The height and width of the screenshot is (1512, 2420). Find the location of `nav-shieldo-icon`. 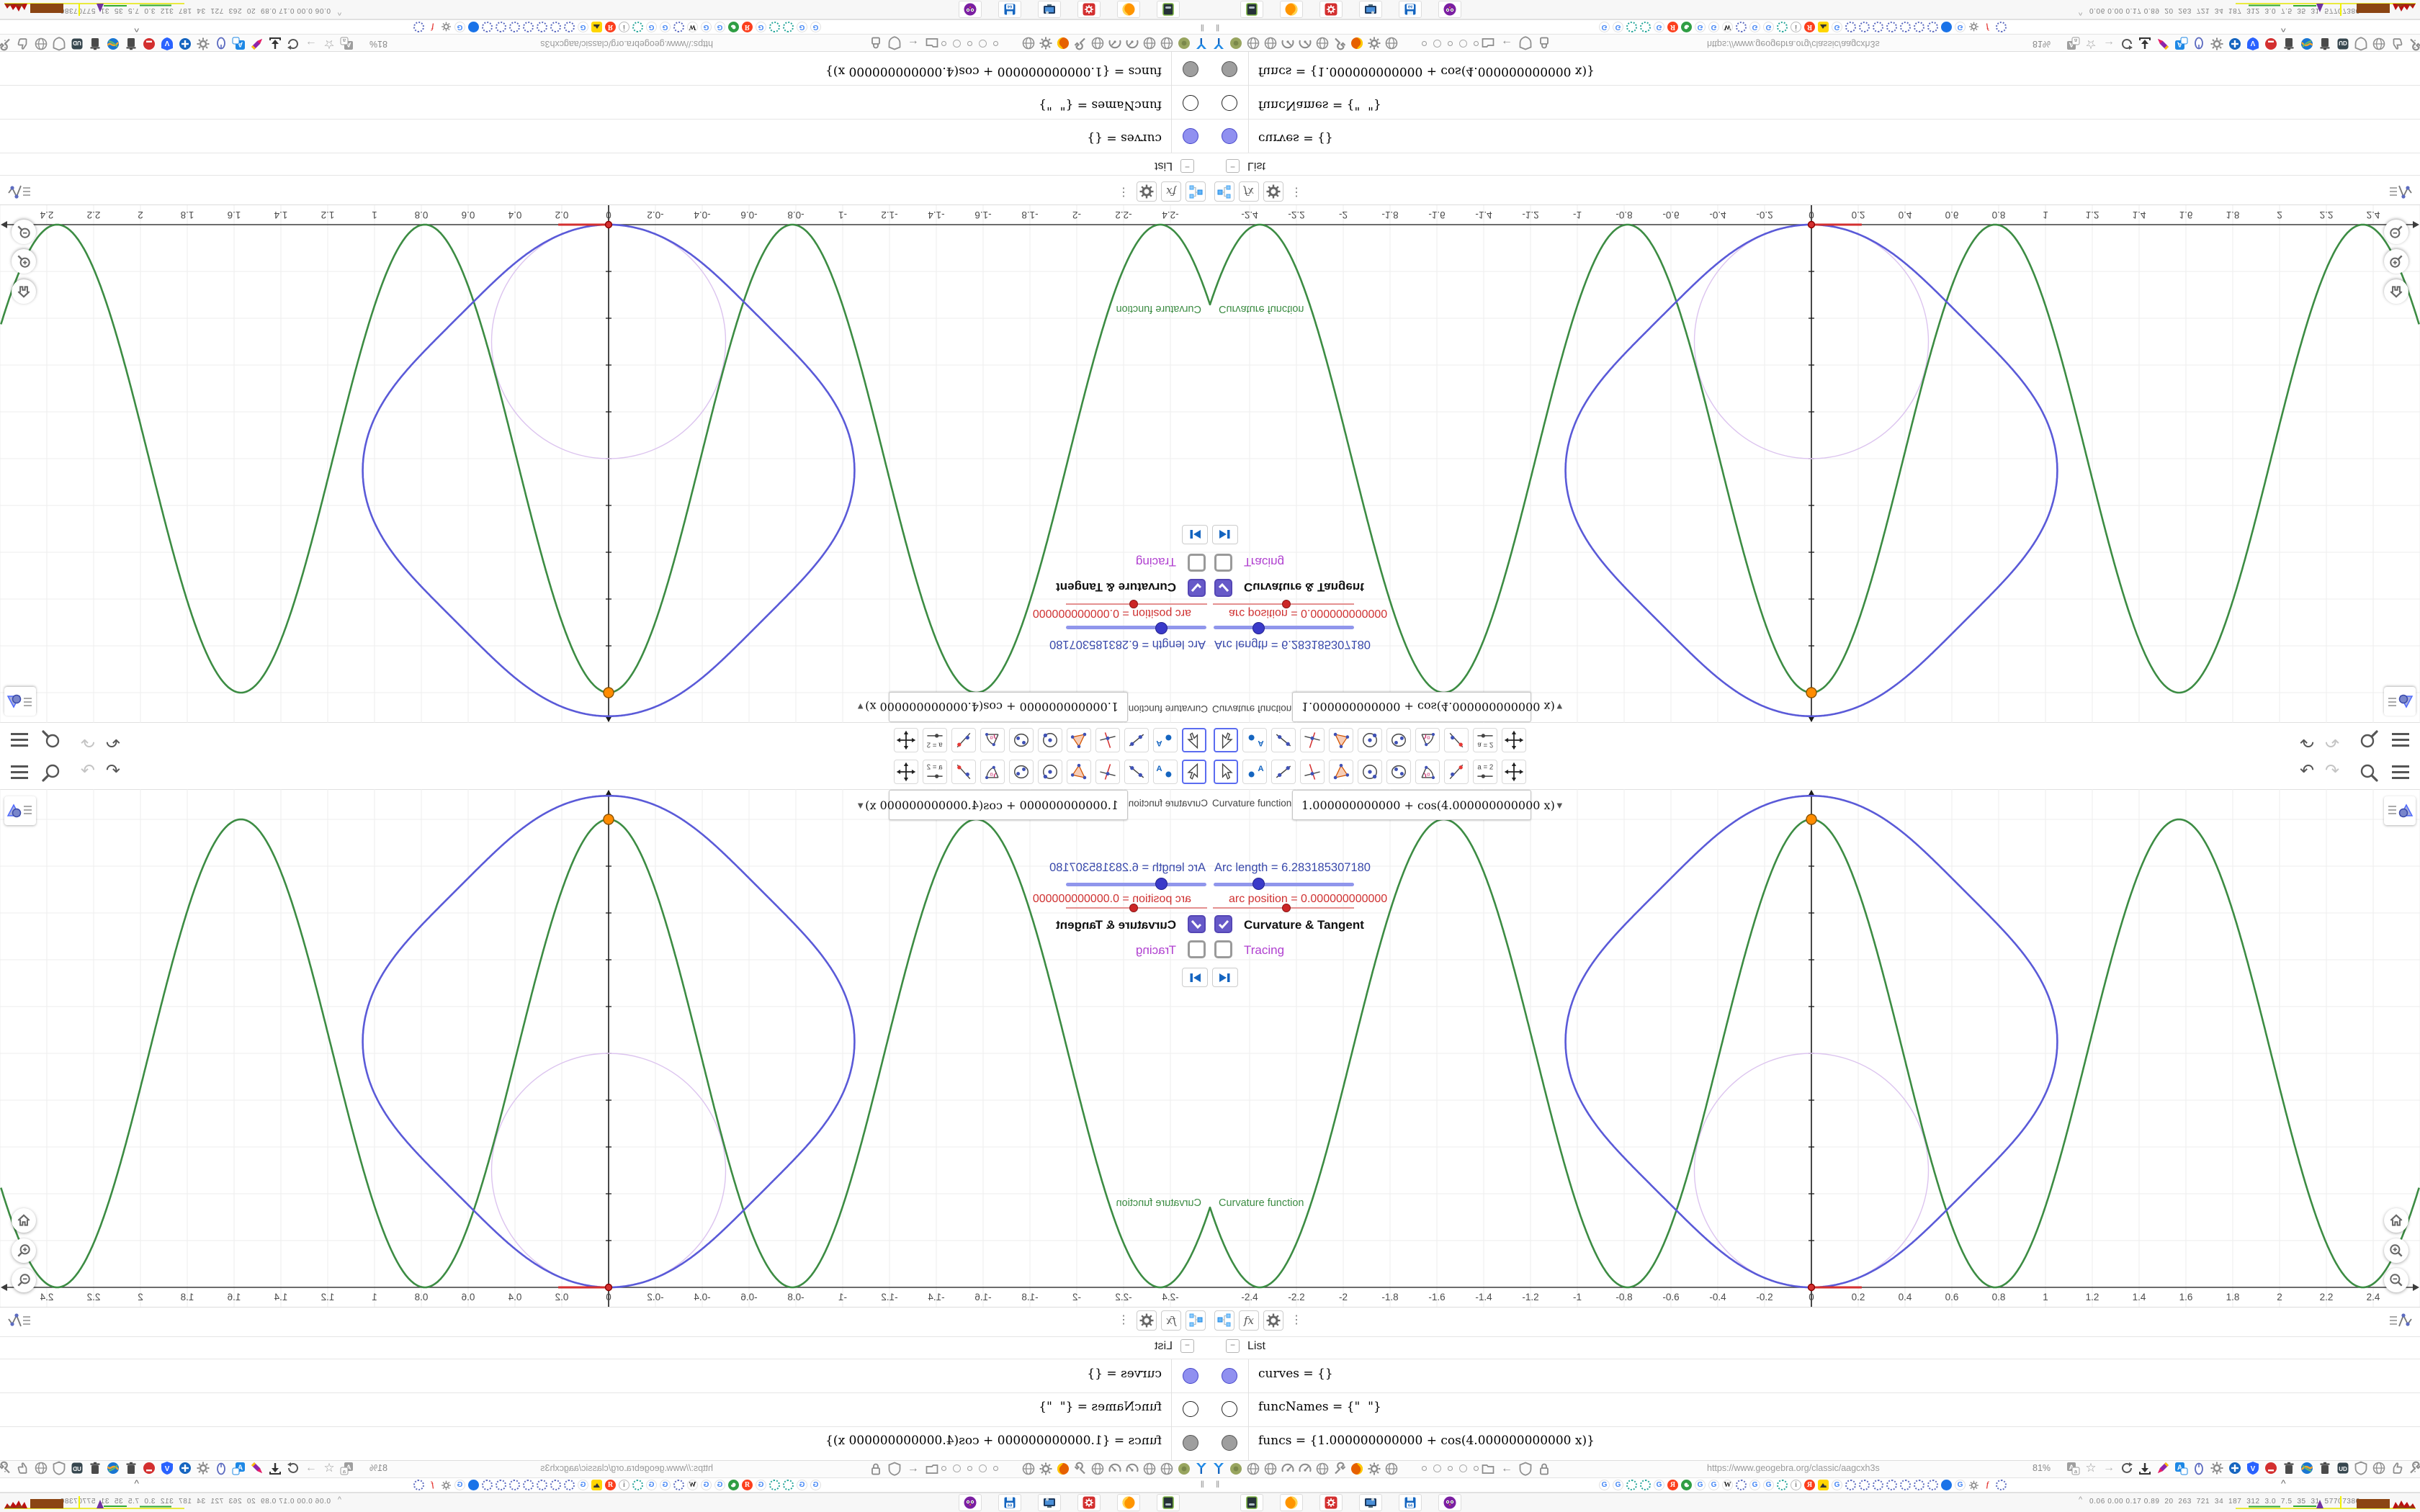

nav-shieldo-icon is located at coordinates (894, 43).